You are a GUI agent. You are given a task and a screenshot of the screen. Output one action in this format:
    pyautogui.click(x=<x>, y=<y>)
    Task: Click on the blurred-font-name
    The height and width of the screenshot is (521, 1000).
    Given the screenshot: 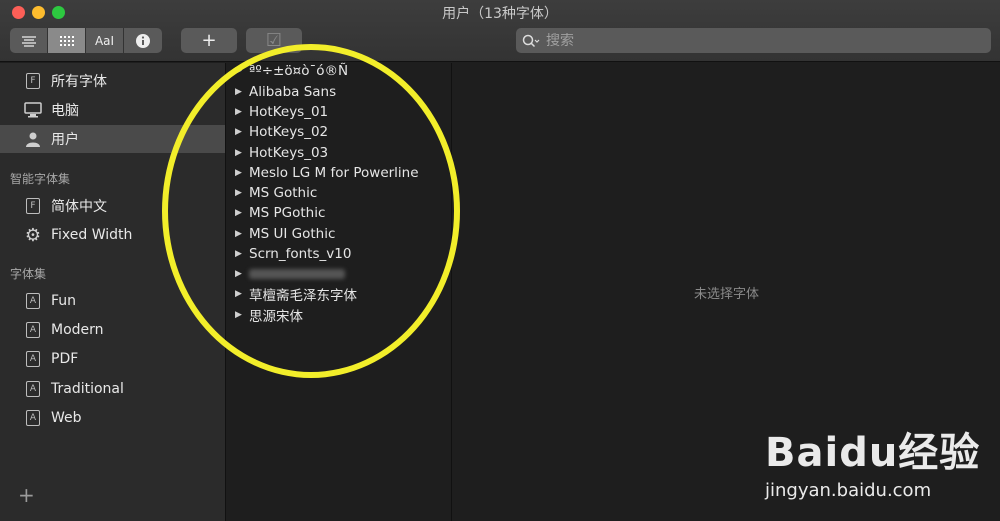 What is the action you would take?
    pyautogui.click(x=297, y=274)
    